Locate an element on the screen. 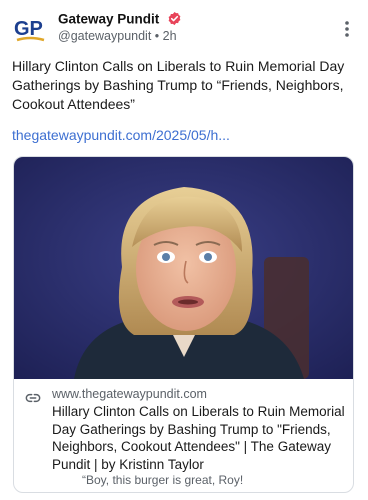 The width and height of the screenshot is (368, 500). more-vertical-icon is located at coordinates (347, 29).